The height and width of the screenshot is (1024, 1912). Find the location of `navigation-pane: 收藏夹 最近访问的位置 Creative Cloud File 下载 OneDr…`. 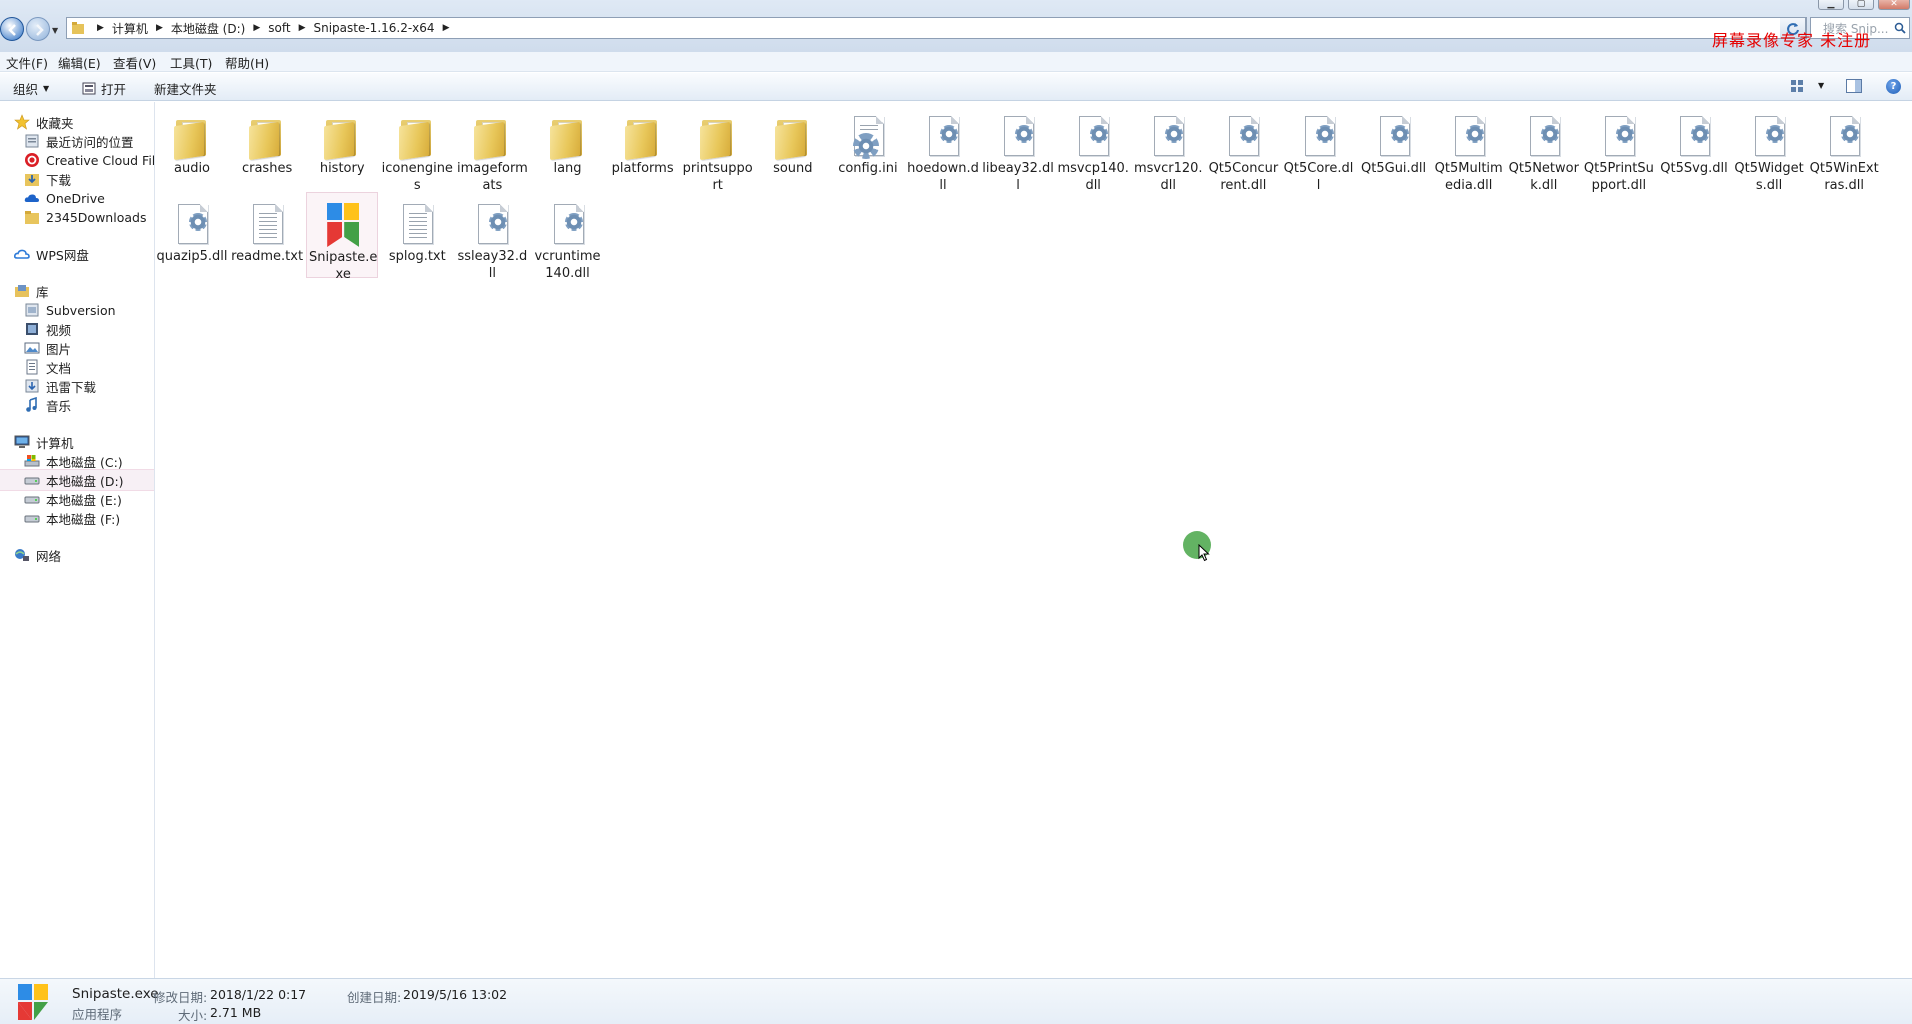

navigation-pane: 收藏夹 最近访问的位置 Creative Cloud File 下载 OneDr… is located at coordinates (77, 540).